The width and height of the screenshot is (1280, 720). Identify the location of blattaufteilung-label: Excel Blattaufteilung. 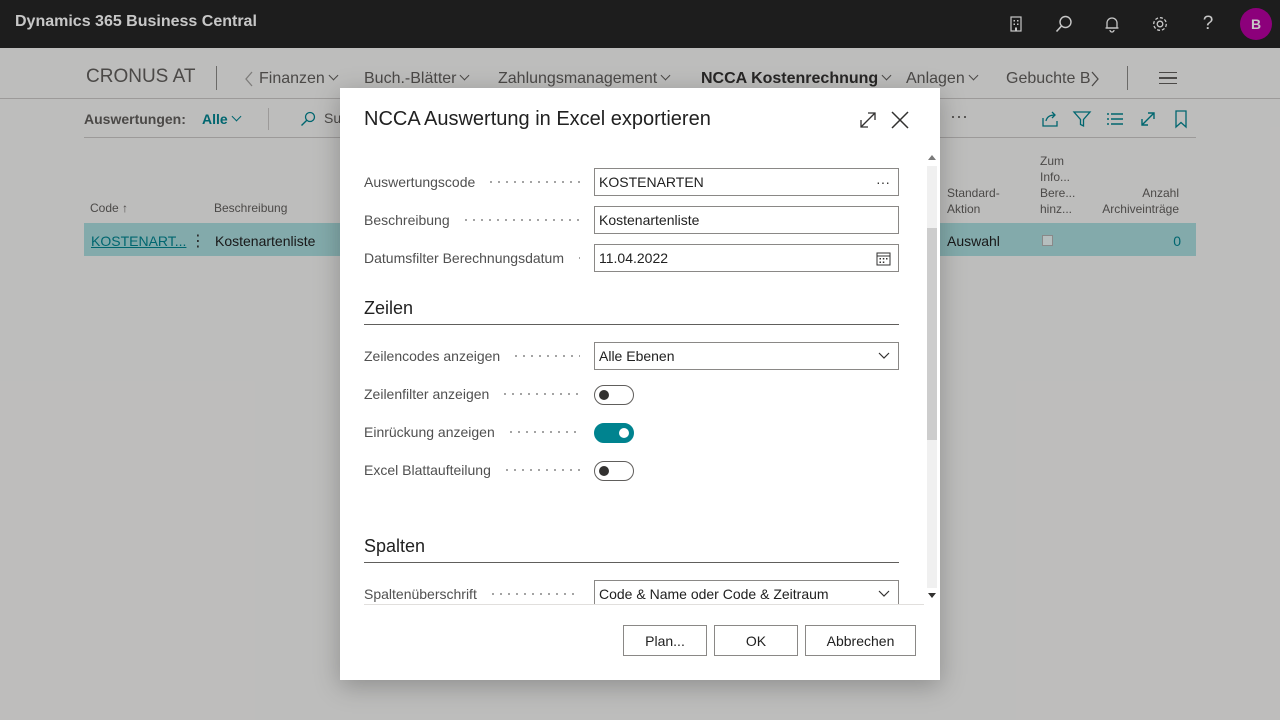
(474, 470).